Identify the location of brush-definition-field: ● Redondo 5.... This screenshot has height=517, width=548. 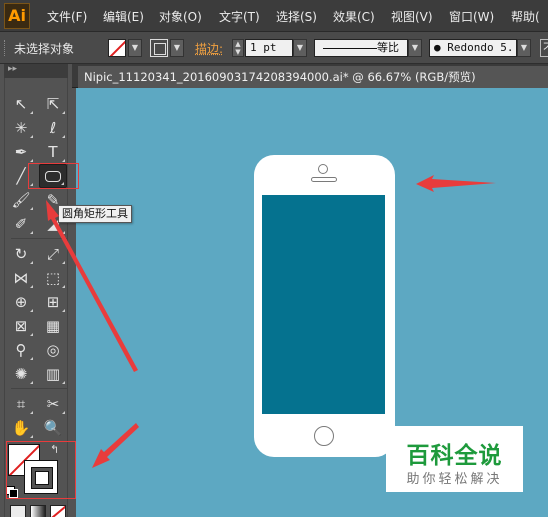
(473, 48).